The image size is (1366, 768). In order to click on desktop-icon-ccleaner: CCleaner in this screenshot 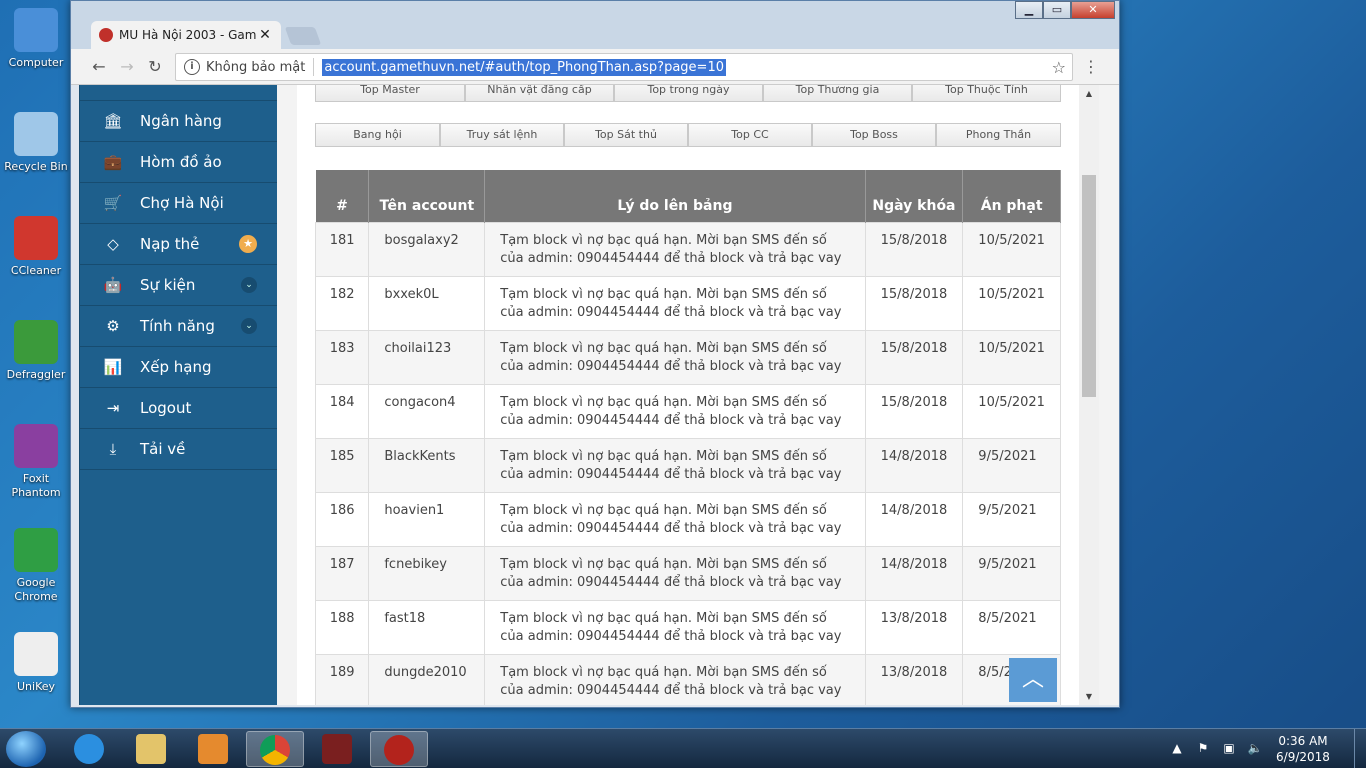, I will do `click(36, 247)`.